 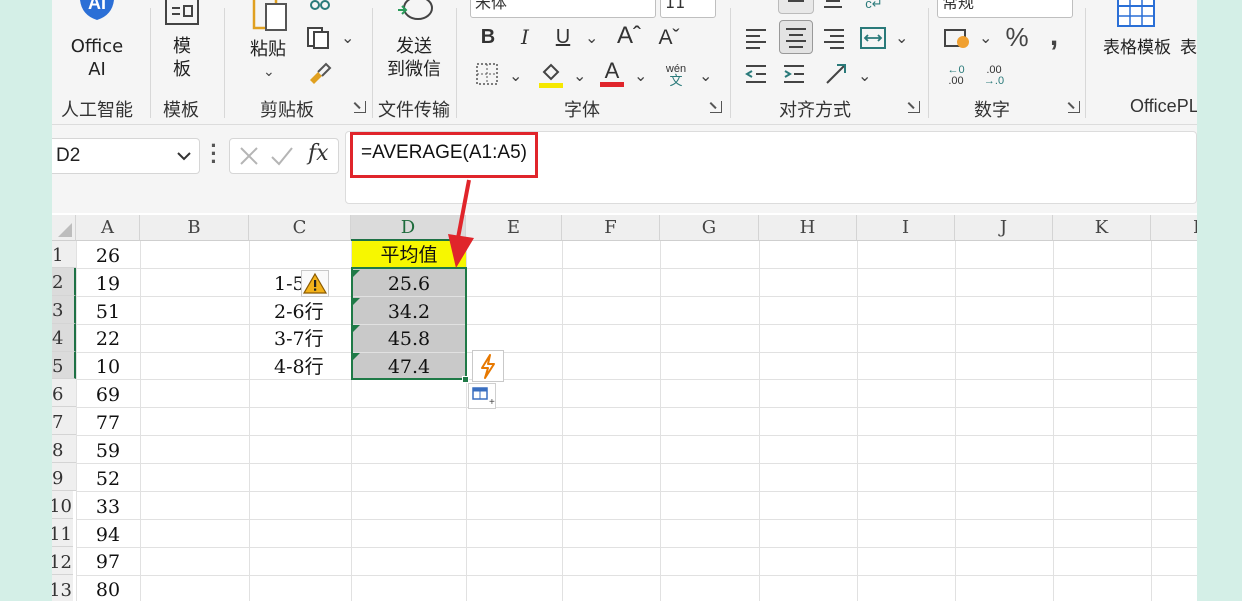 What do you see at coordinates (415, 14) in the screenshot?
I see `send-wechat-icon` at bounding box center [415, 14].